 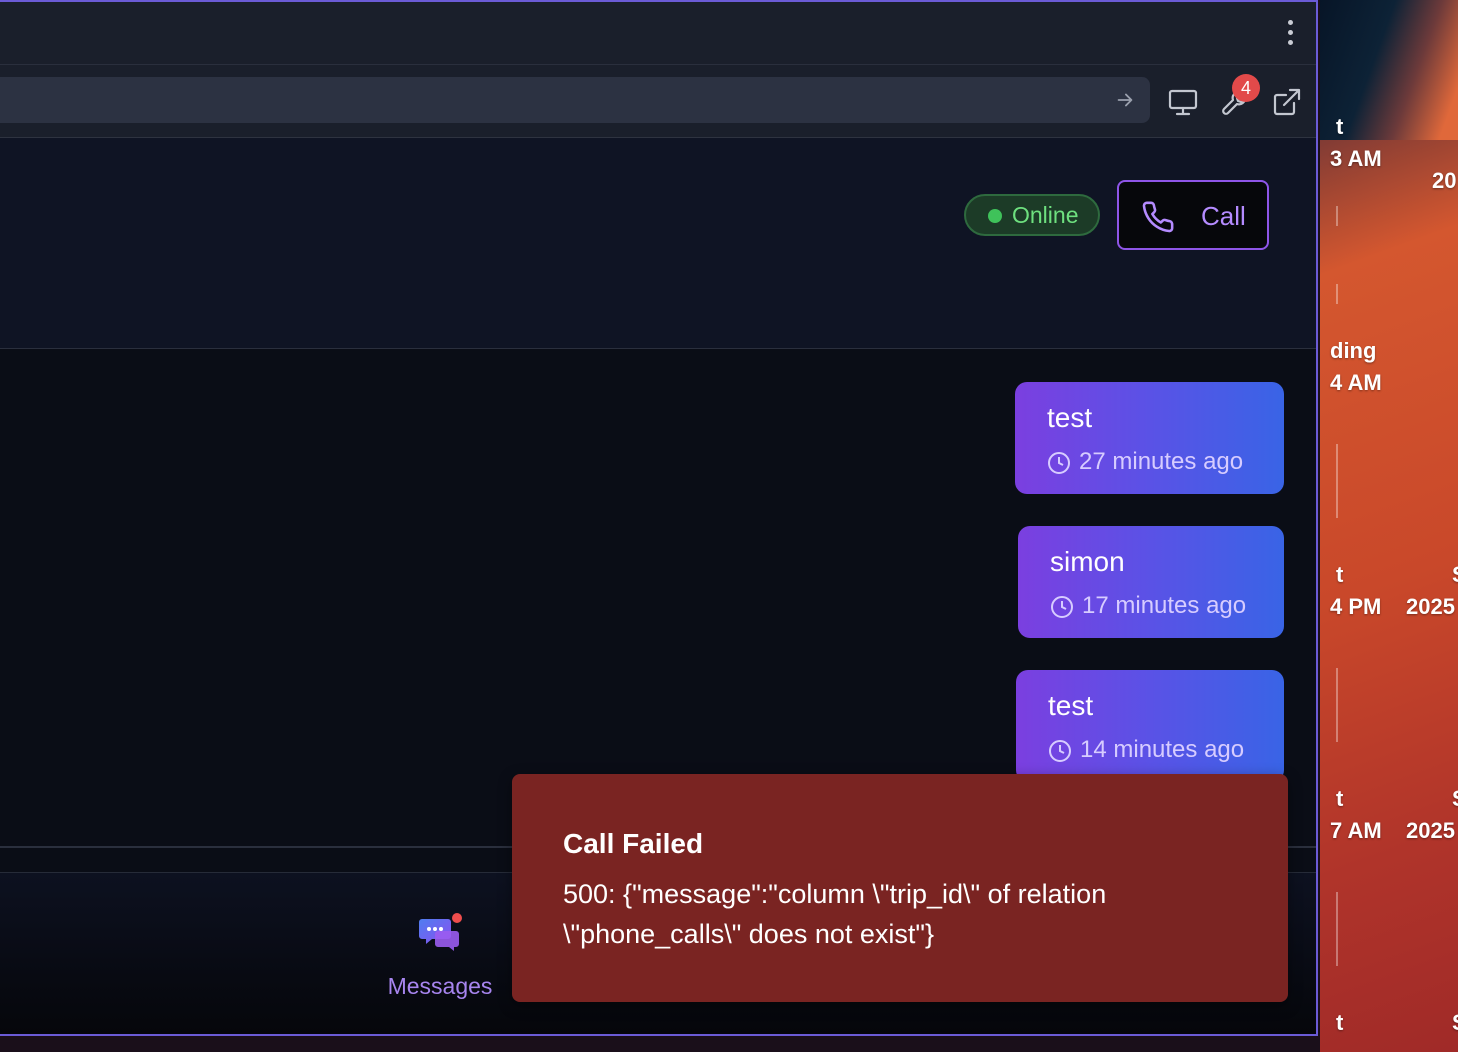 I want to click on nav-item-label: Messages, so click(x=440, y=986).